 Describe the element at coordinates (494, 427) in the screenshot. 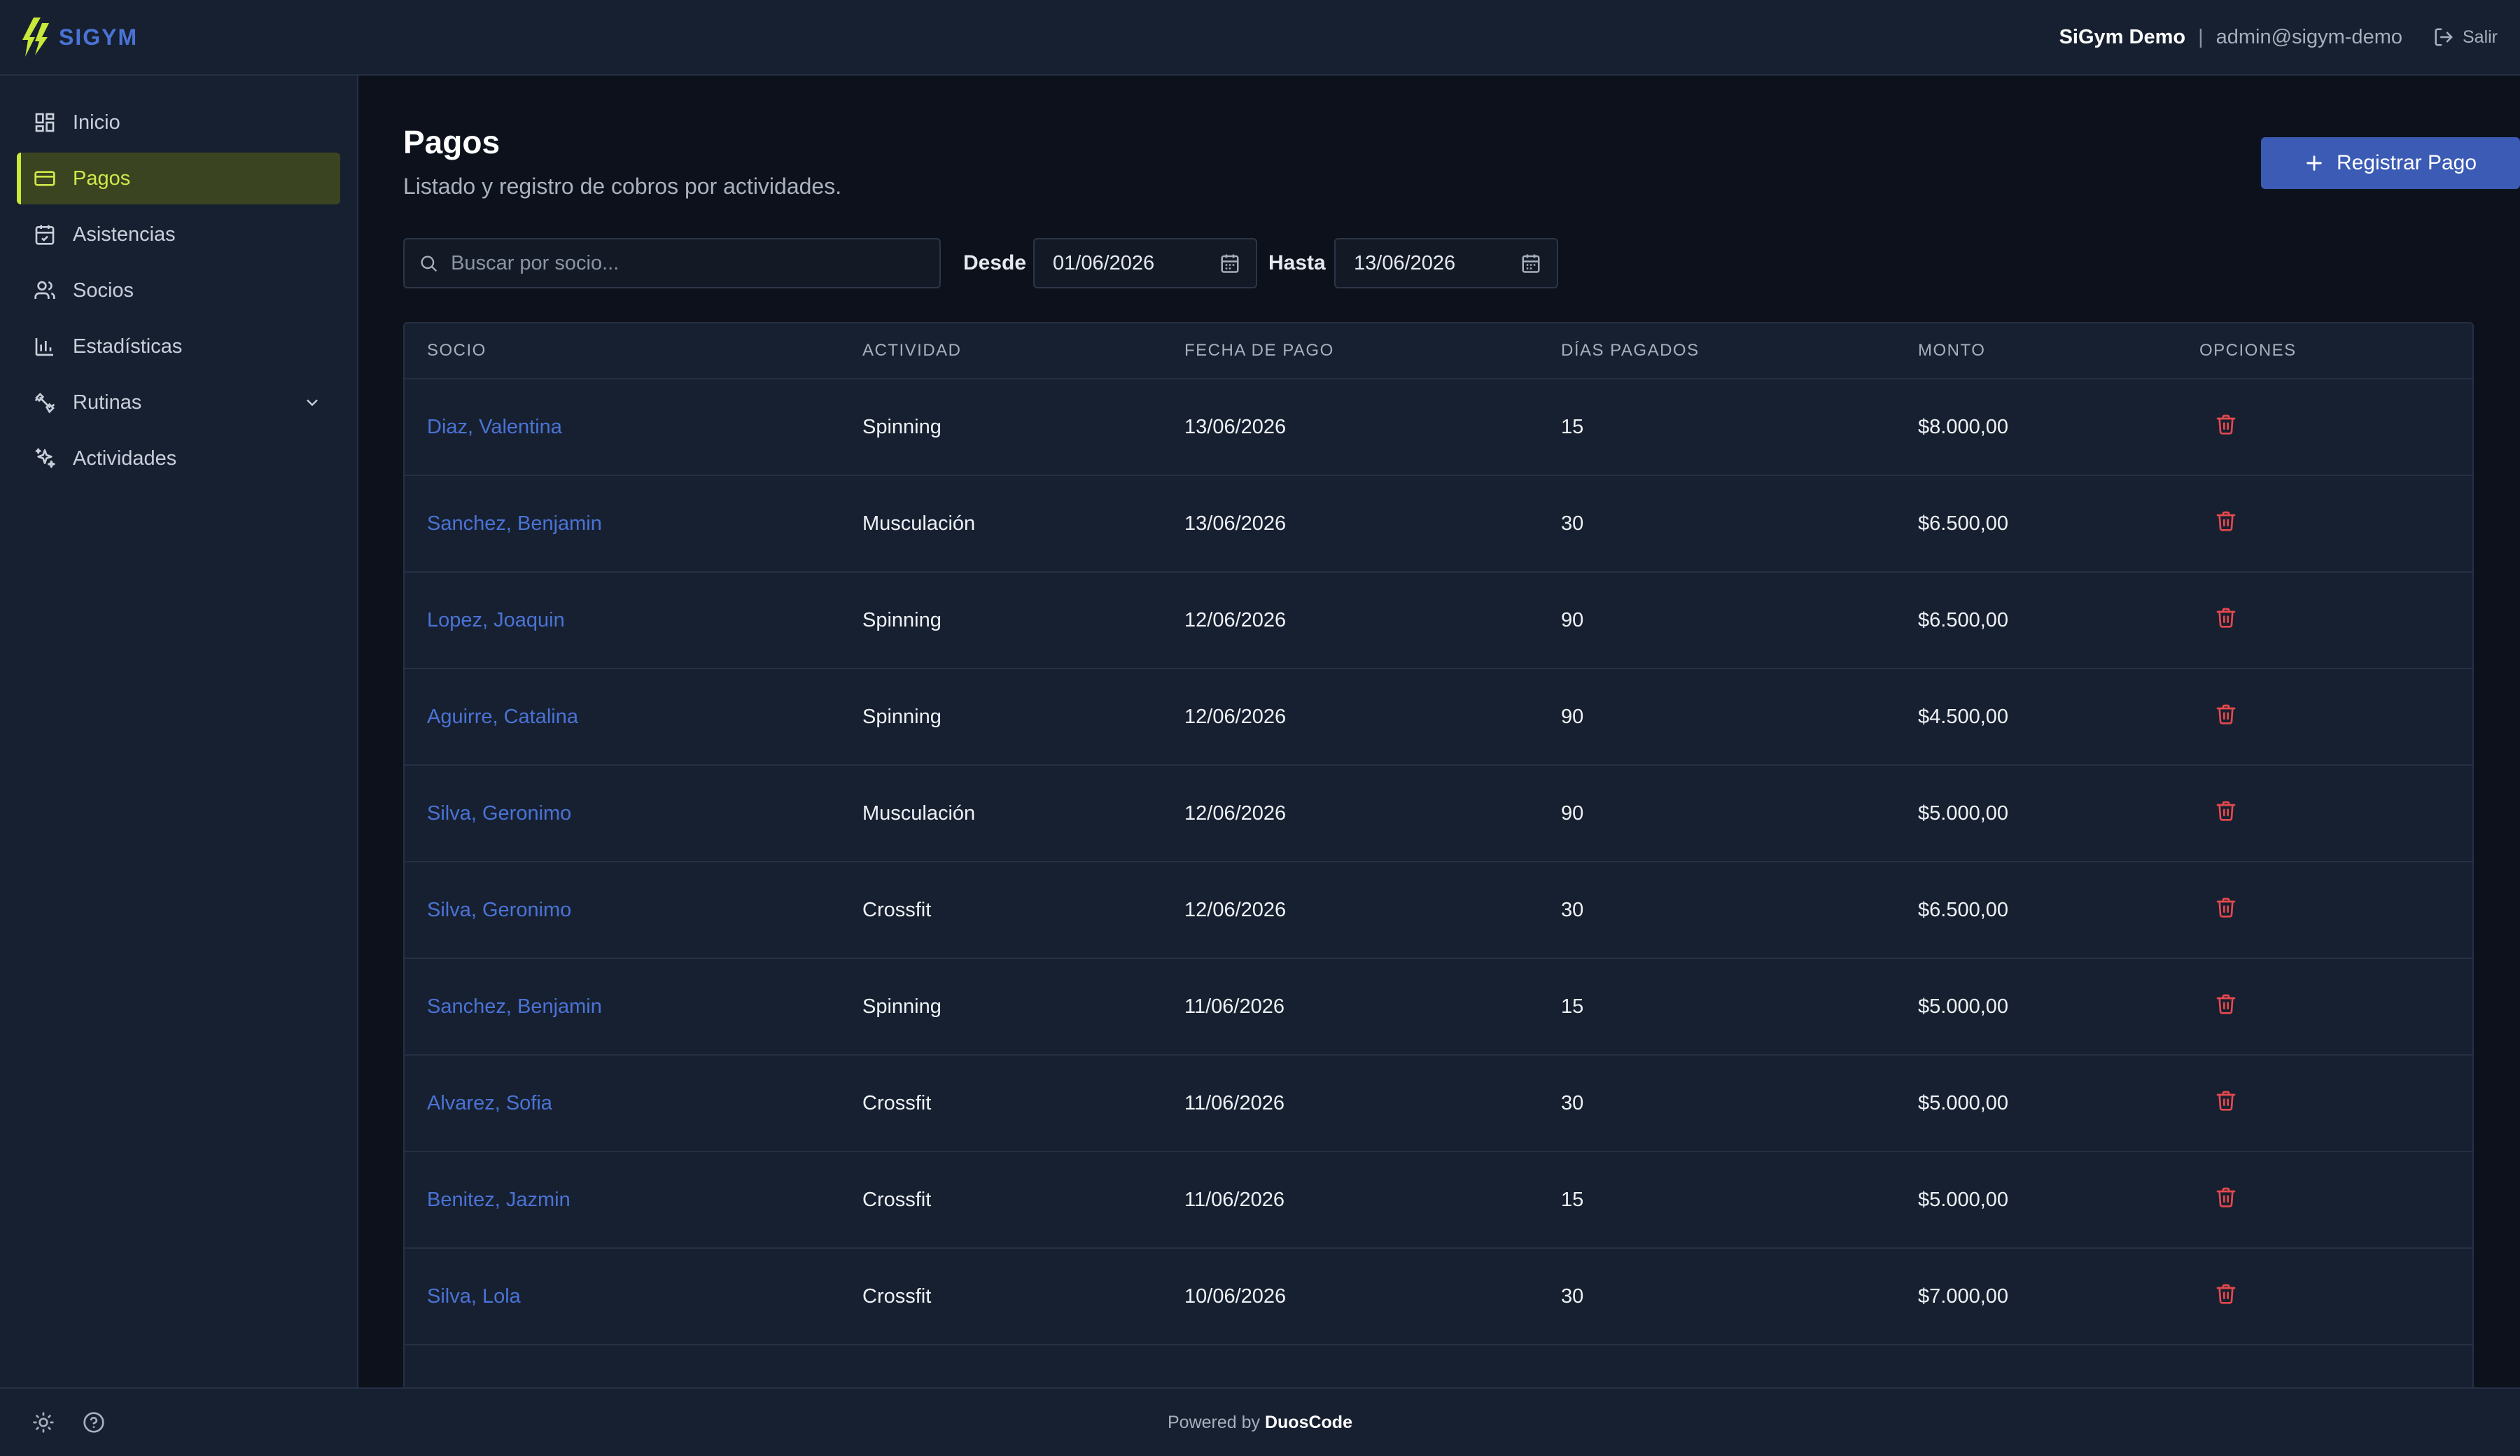

I see `member-link: Diaz, Valentina` at that location.